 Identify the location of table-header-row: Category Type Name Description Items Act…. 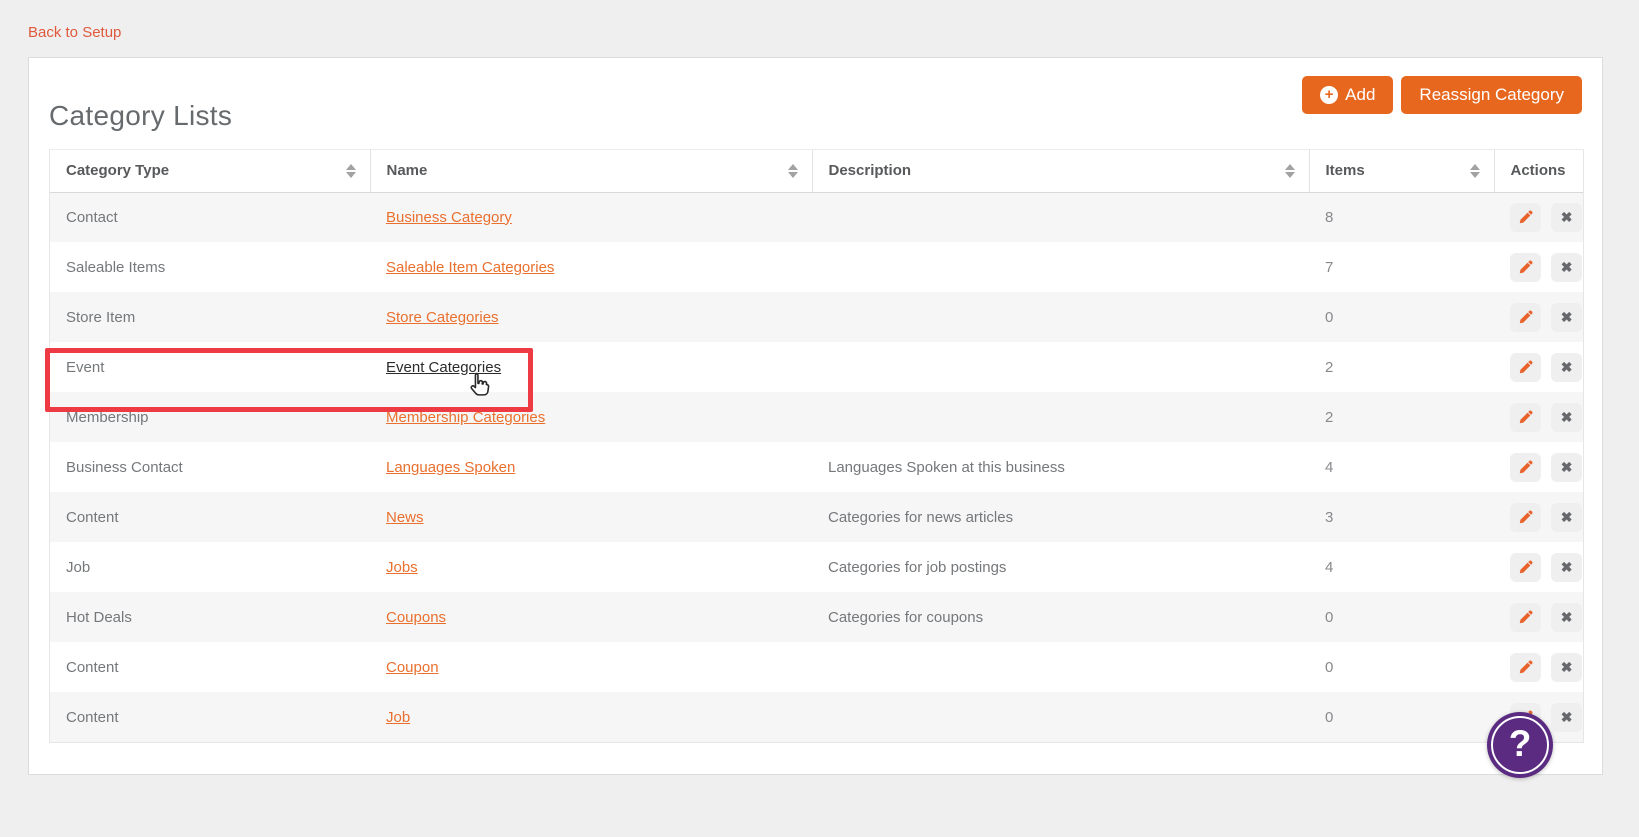
(816, 171).